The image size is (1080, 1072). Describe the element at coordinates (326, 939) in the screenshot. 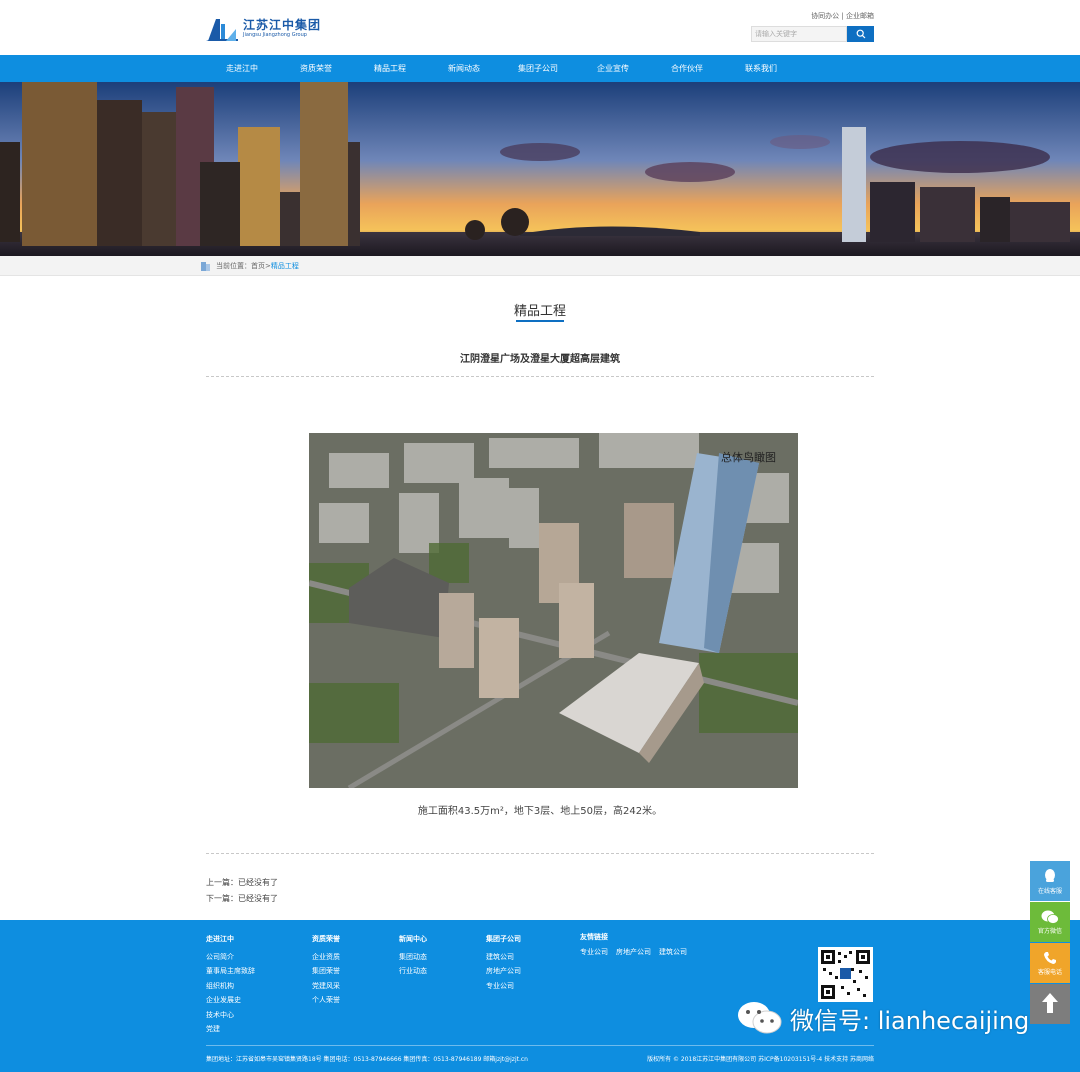

I see `footer-column-head: 资质荣誉` at that location.